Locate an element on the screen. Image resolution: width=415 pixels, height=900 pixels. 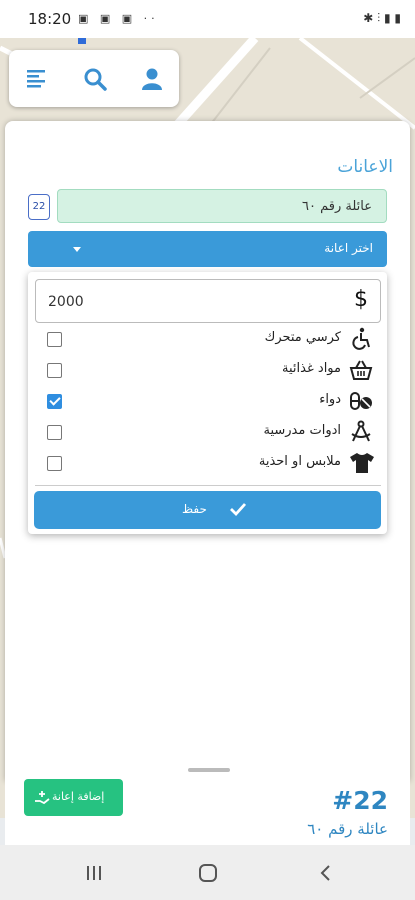
option-label: كرسي متحرك is located at coordinates (302, 337).